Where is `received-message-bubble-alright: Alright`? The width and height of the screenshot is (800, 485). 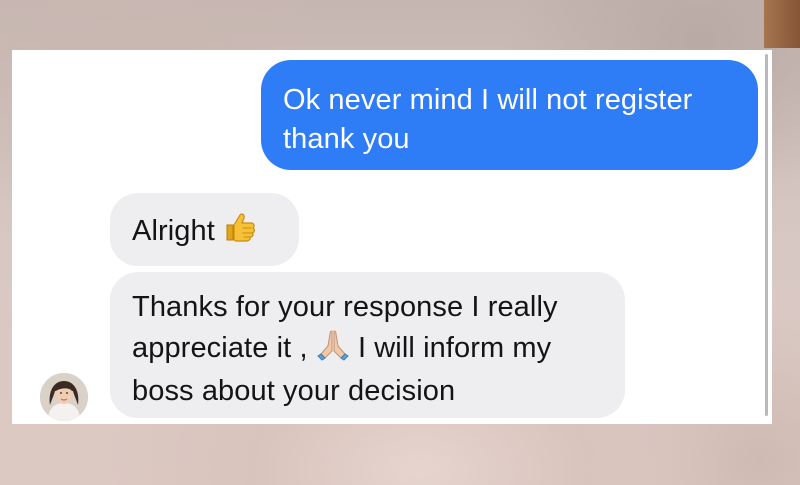 received-message-bubble-alright: Alright is located at coordinates (204, 229).